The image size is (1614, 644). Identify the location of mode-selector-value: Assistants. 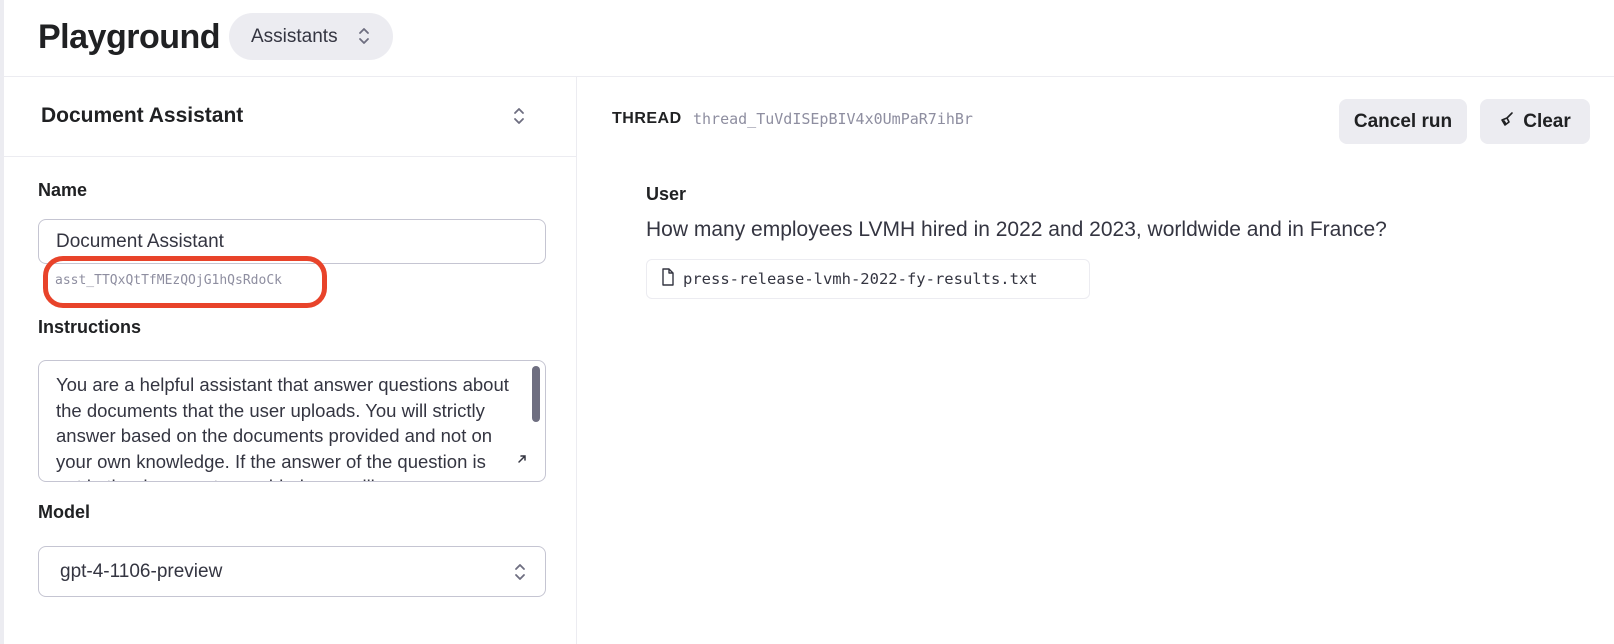
(294, 36).